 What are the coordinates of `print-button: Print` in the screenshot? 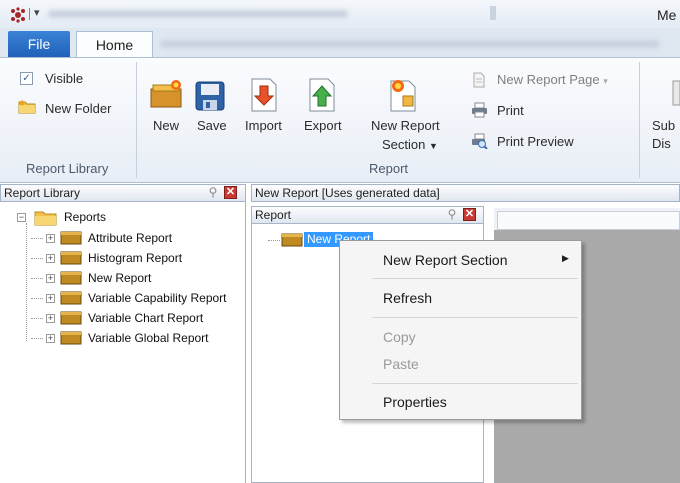 It's located at (510, 110).